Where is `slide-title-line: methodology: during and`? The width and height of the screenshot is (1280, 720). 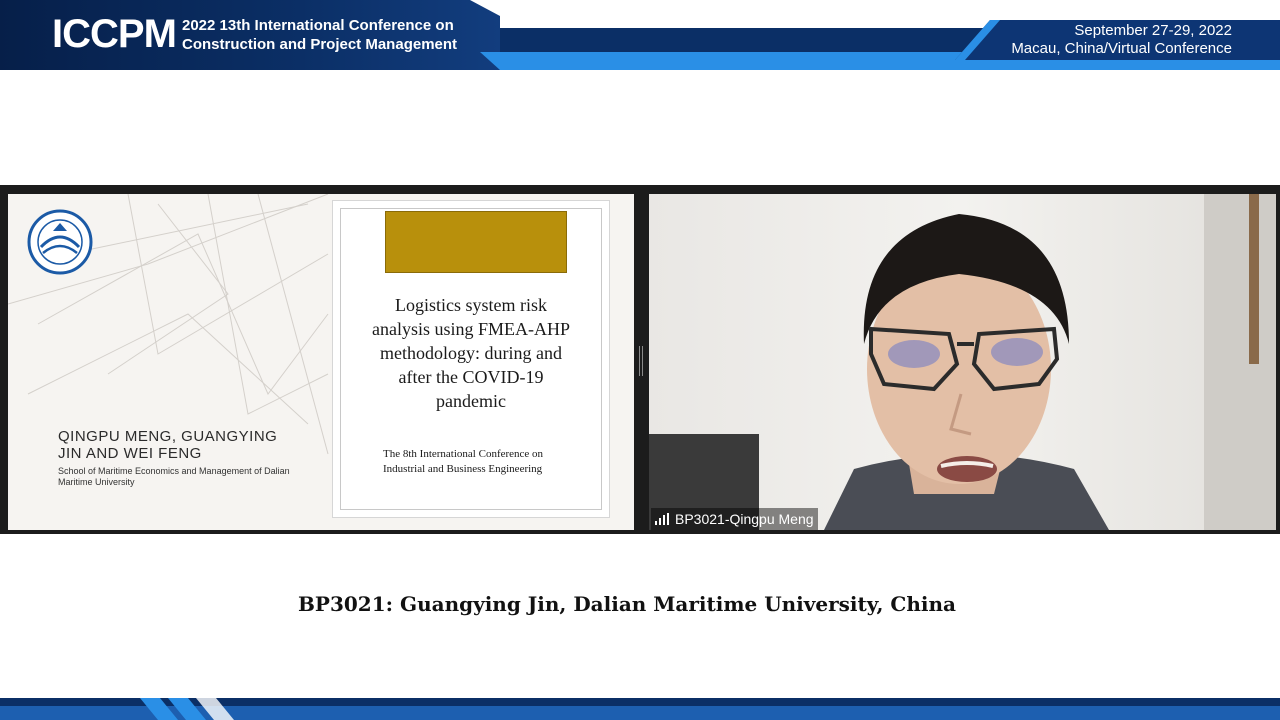 slide-title-line: methodology: during and is located at coordinates (471, 353).